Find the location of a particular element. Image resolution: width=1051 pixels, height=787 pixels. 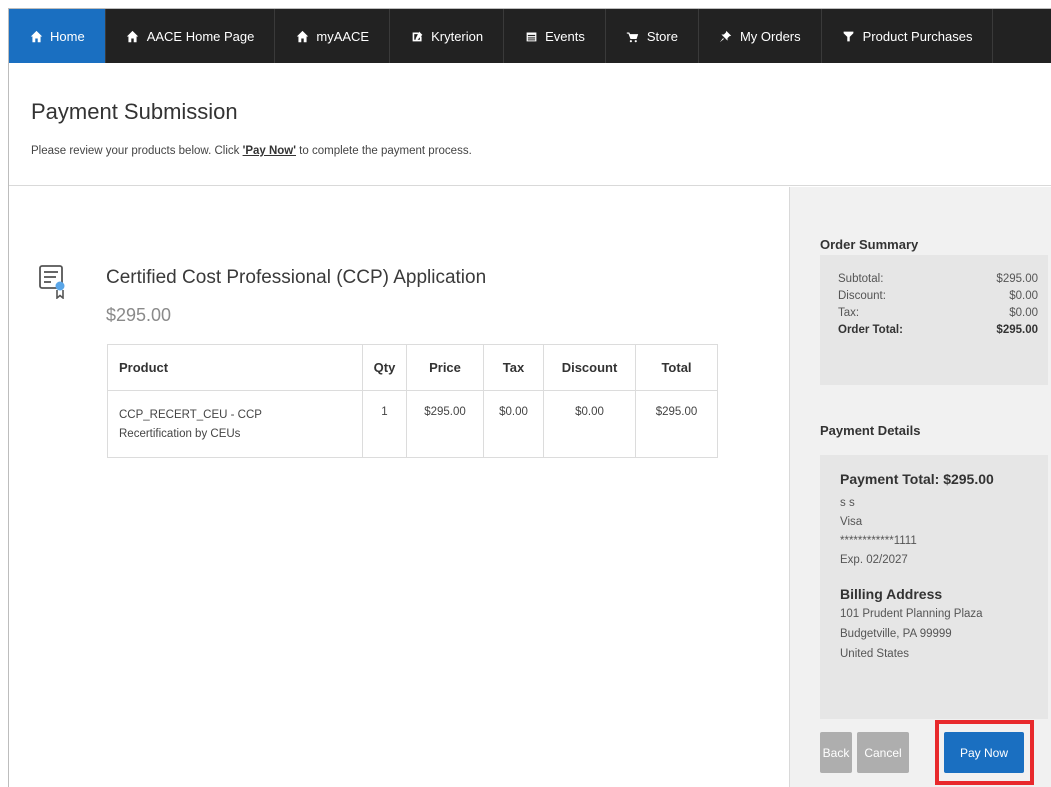

calendar-icon is located at coordinates (531, 36).